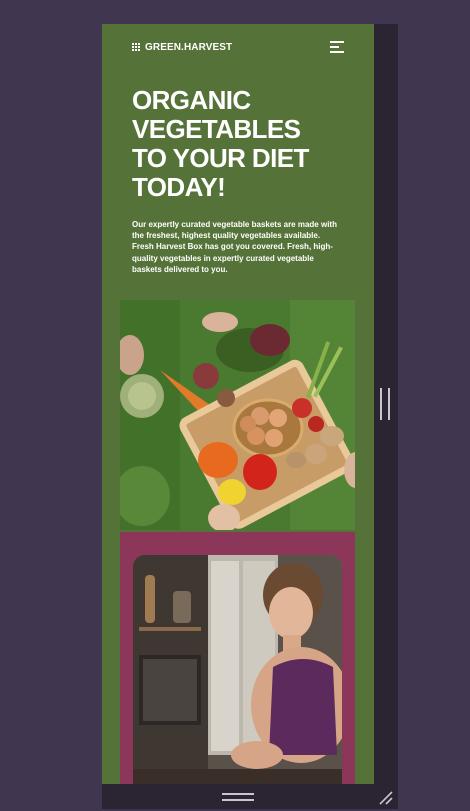 The width and height of the screenshot is (470, 811). Describe the element at coordinates (238, 47) in the screenshot. I see `site-header: GREEN.HARVEST` at that location.